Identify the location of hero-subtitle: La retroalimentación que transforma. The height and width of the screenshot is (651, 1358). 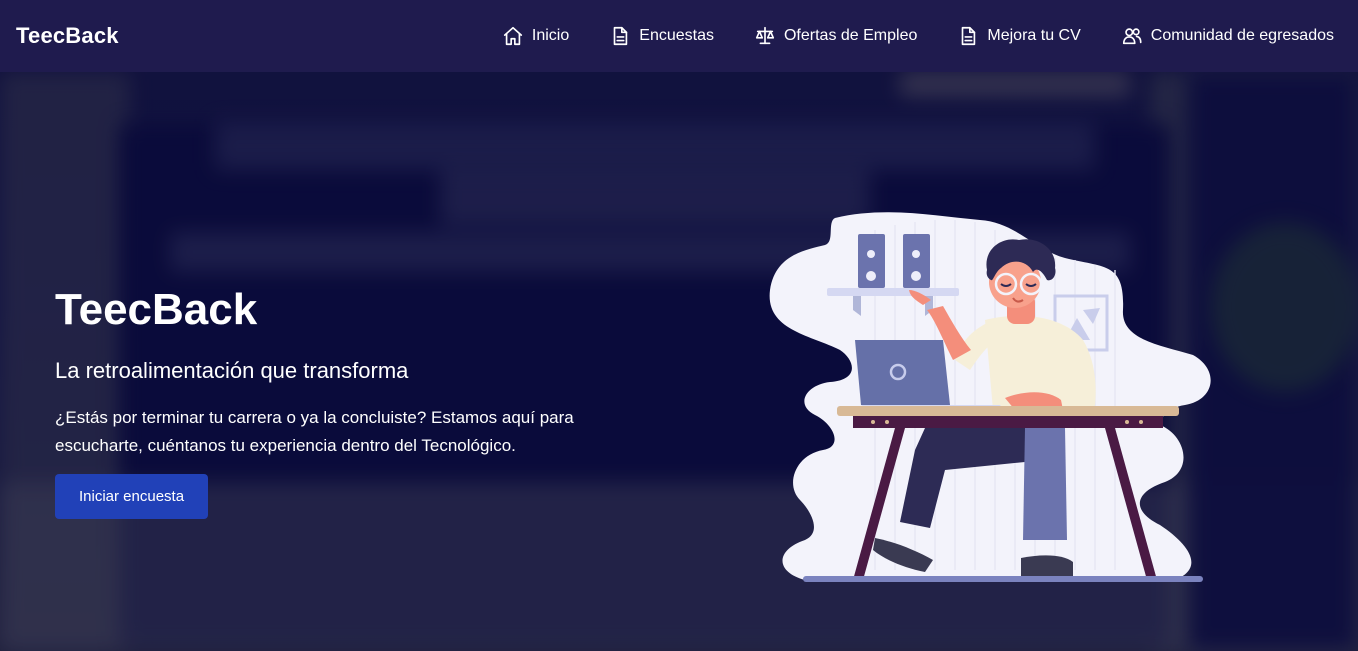
(232, 370).